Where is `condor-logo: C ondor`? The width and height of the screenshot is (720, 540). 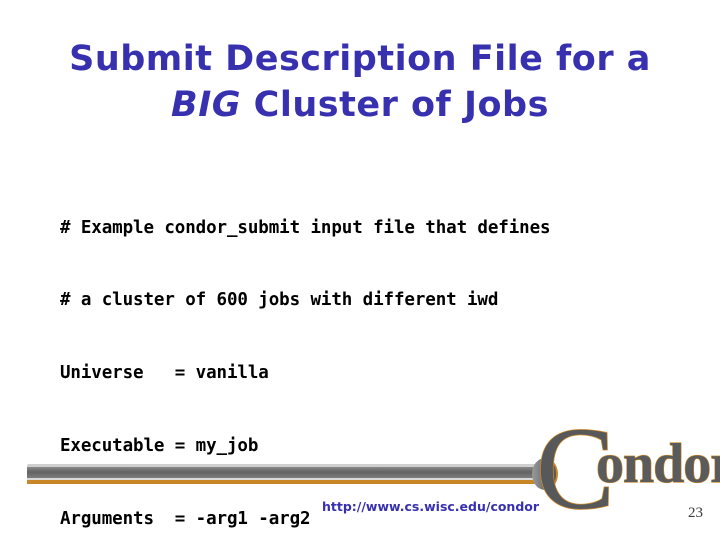
condor-logo: C ondor is located at coordinates (627, 469).